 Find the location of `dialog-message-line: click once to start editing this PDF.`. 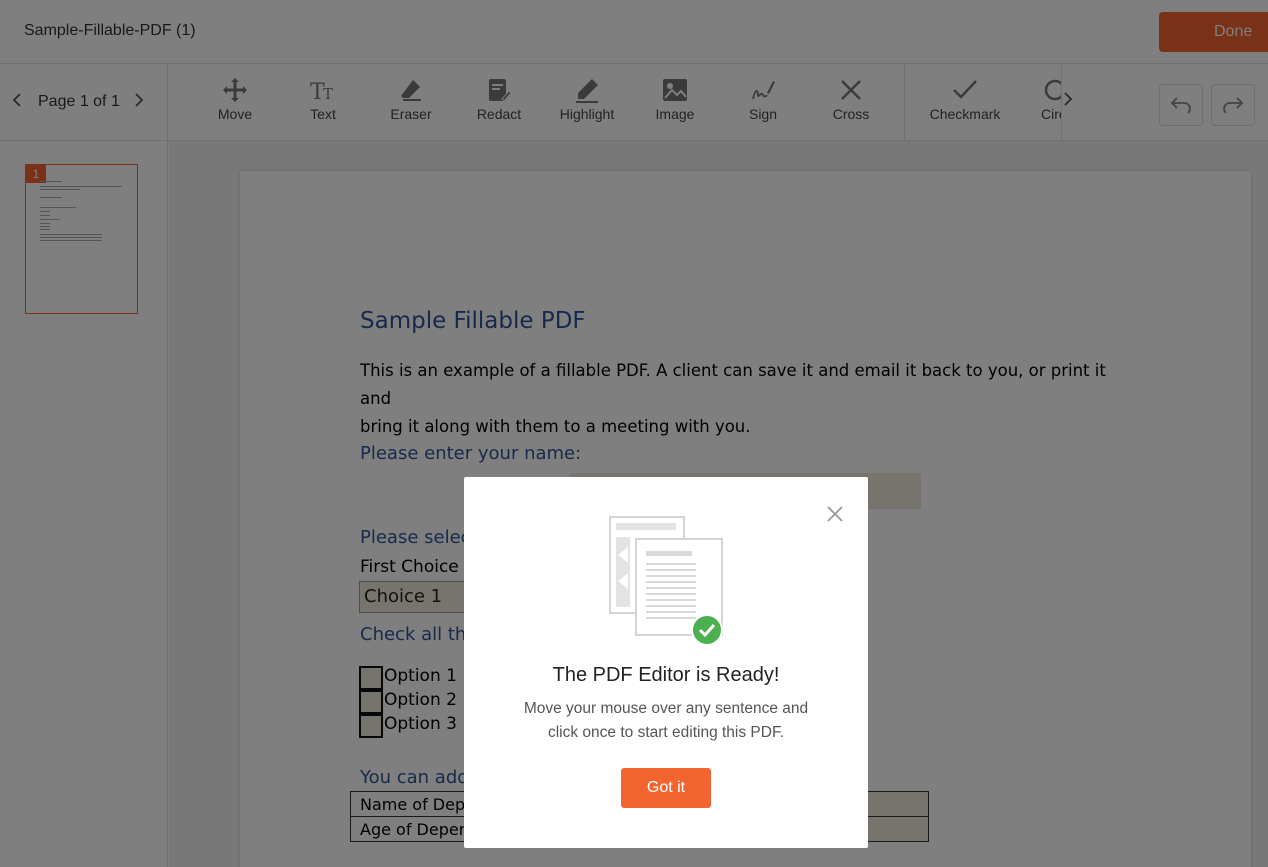

dialog-message-line: click once to start editing this PDF. is located at coordinates (666, 732).